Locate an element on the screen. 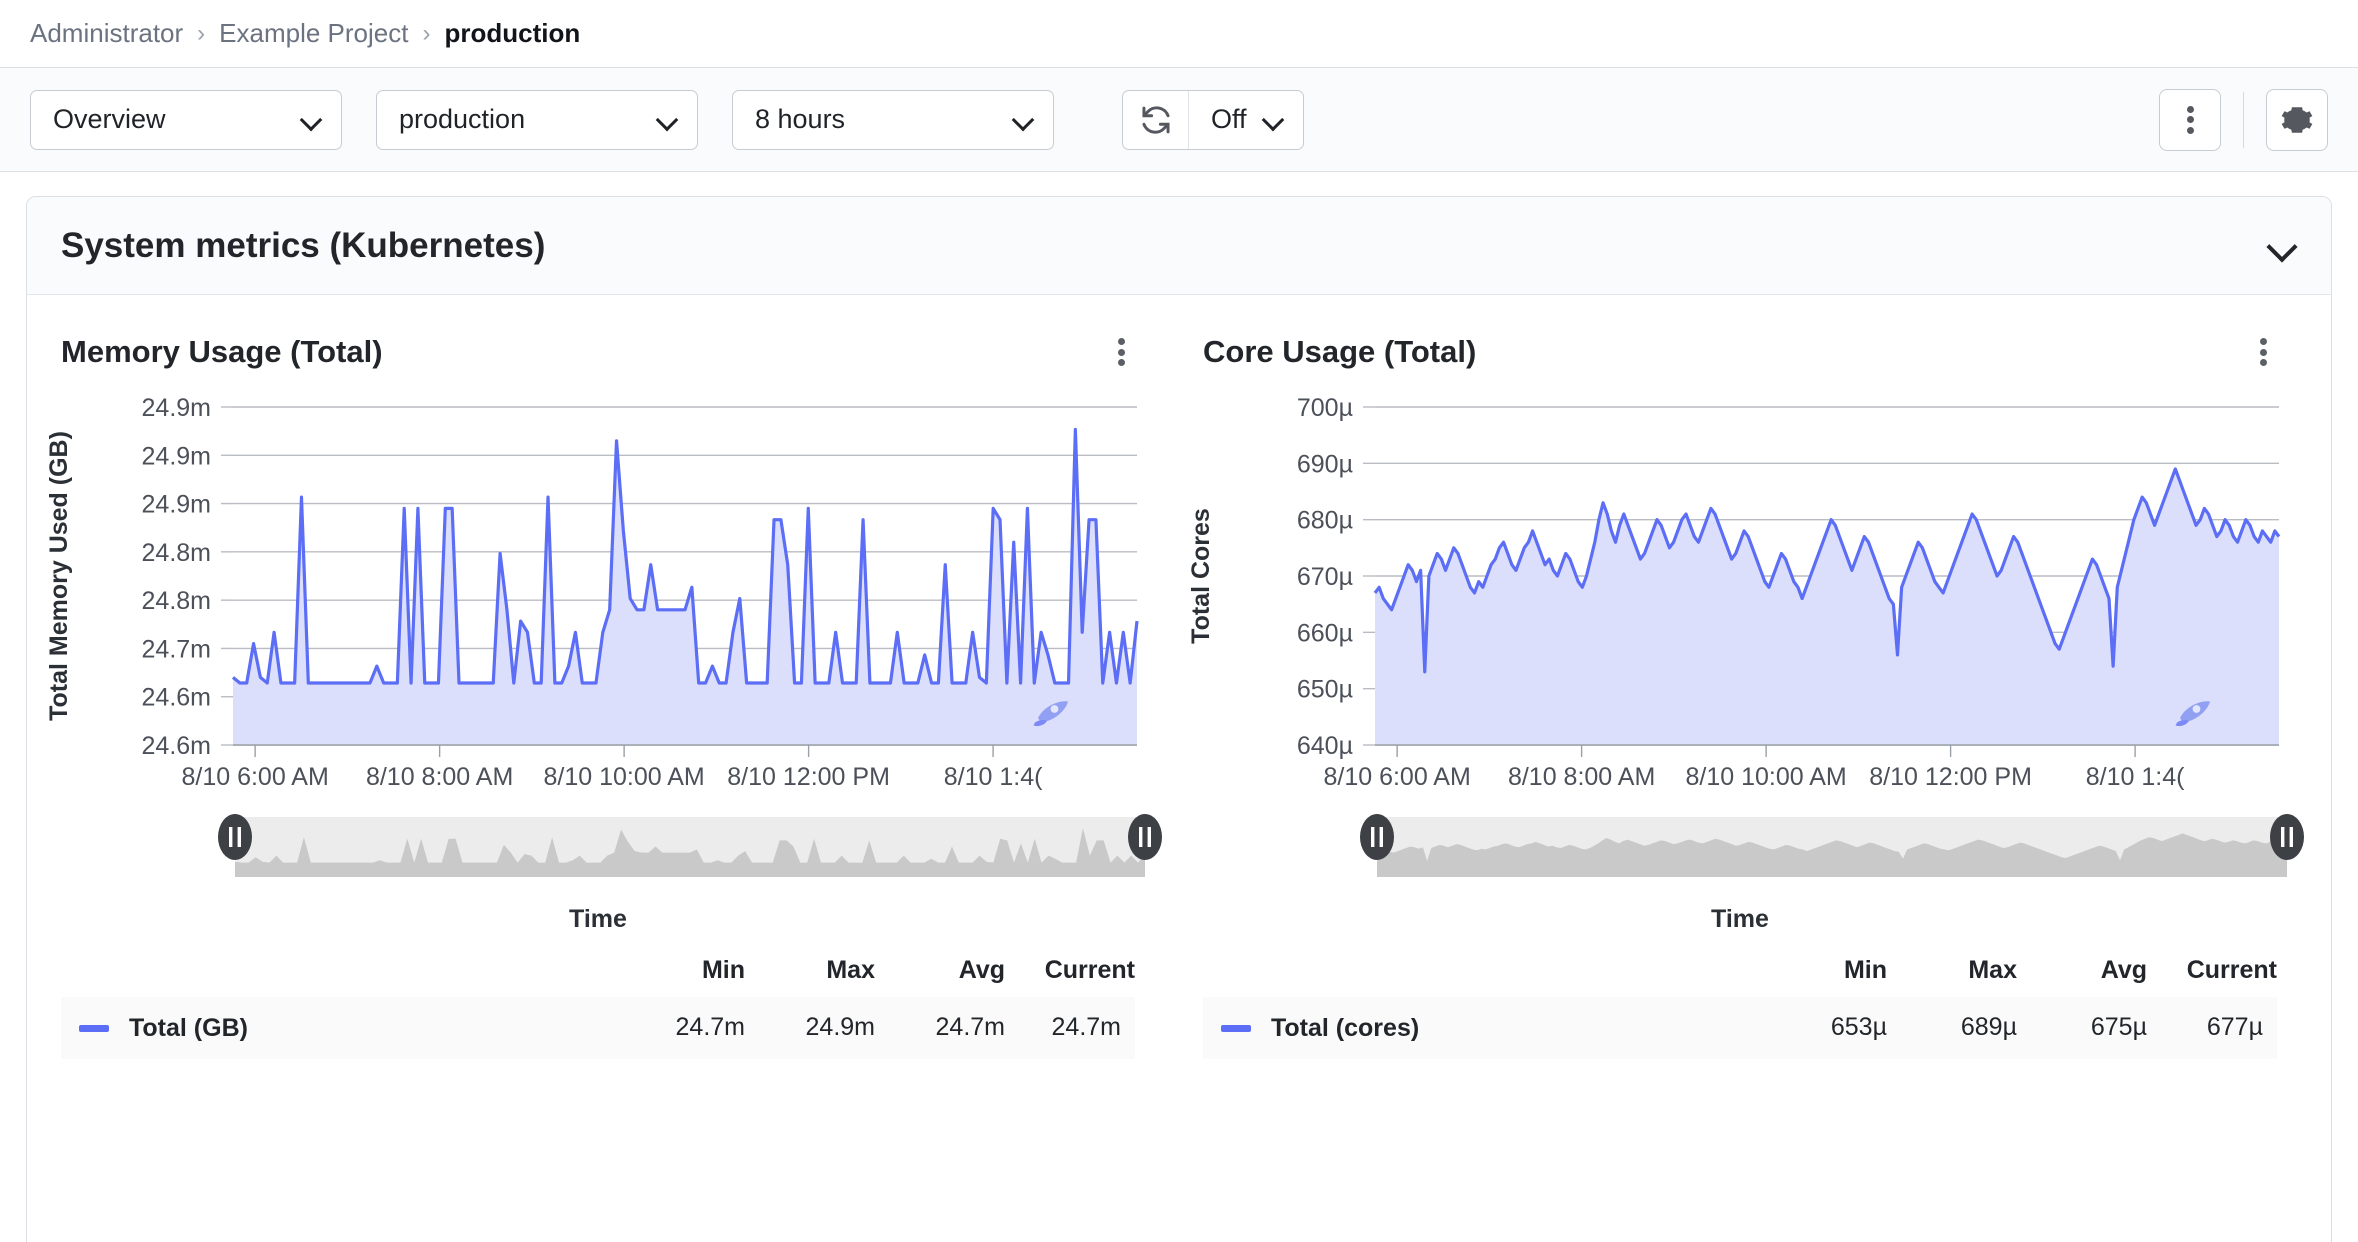 This screenshot has height=1242, width=2358. legend-min-value: 24.7m is located at coordinates (680, 1028).